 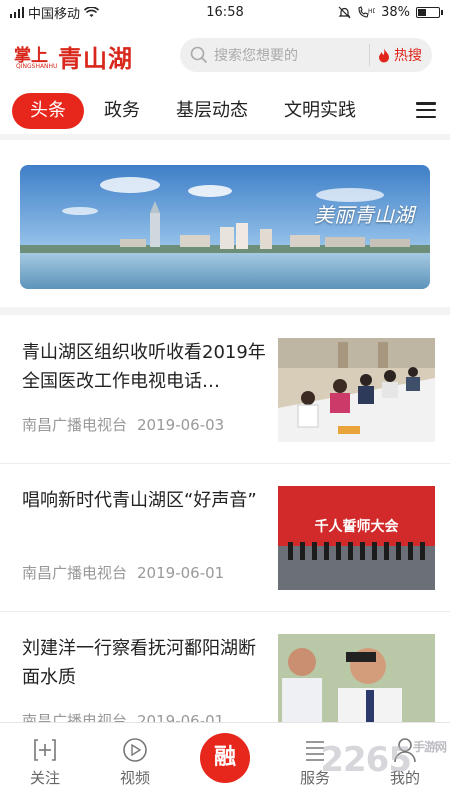 I want to click on tab-government: 政务, so click(x=122, y=111).